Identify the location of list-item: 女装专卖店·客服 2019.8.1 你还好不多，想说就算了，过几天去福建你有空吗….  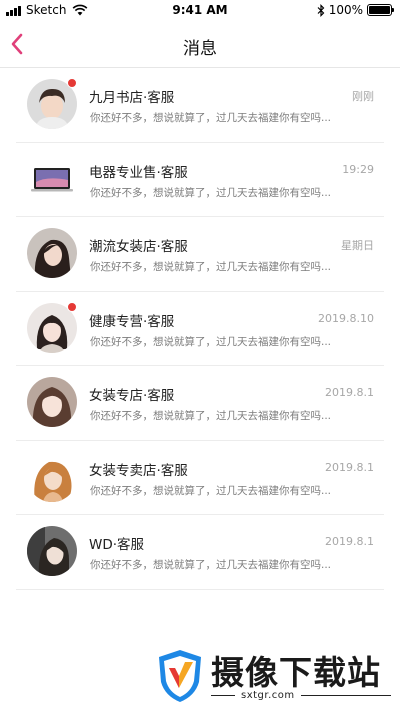
(200, 478).